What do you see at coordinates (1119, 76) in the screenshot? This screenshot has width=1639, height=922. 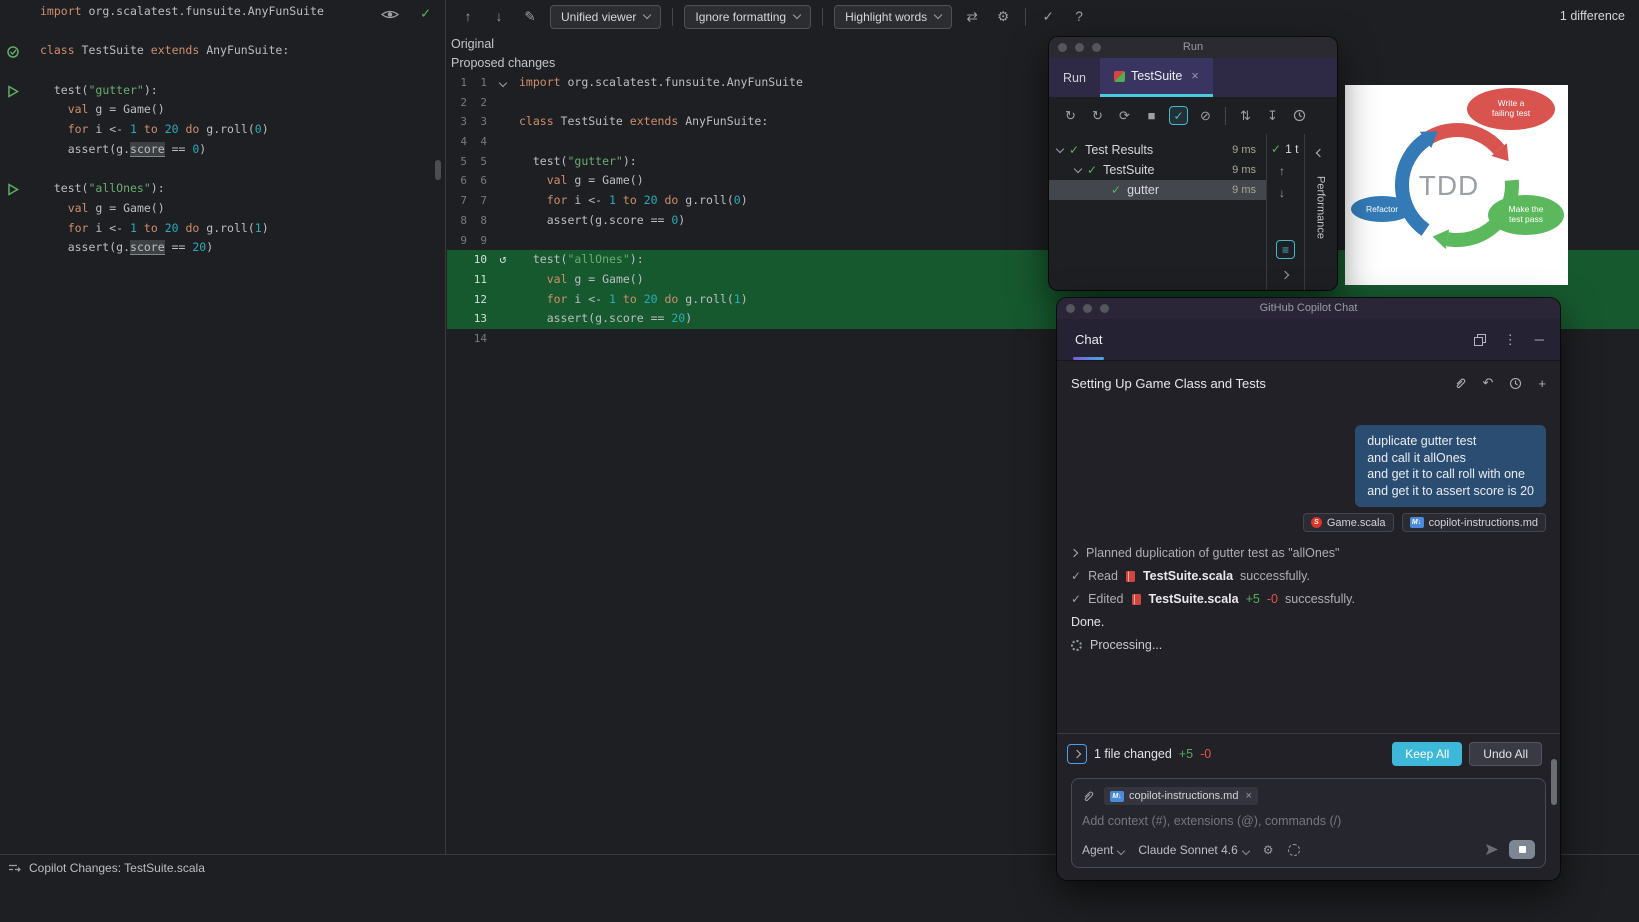 I see `test-icon` at bounding box center [1119, 76].